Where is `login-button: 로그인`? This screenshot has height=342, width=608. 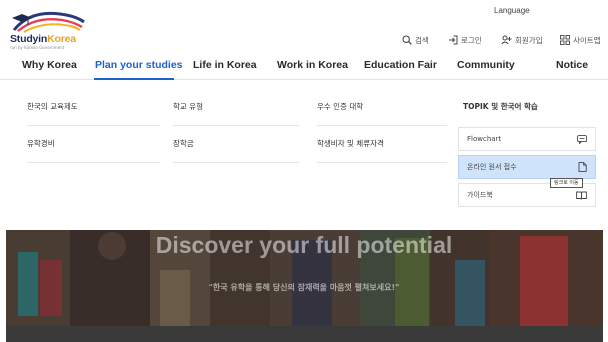
login-button: 로그인 is located at coordinates (465, 40).